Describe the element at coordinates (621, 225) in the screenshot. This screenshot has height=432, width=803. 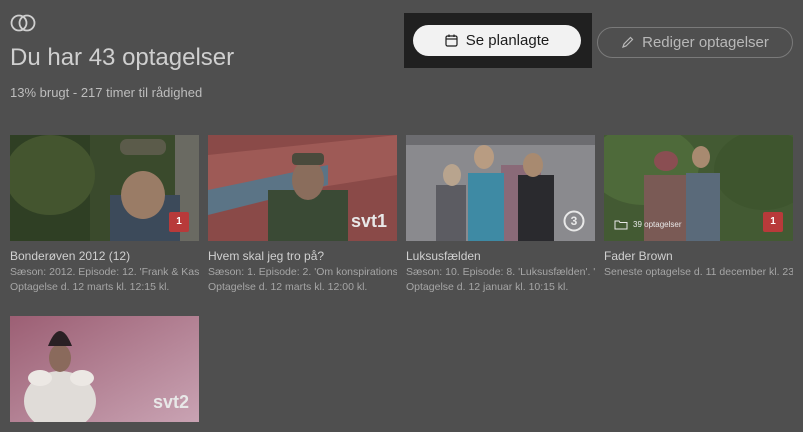
I see `folder-icon` at that location.